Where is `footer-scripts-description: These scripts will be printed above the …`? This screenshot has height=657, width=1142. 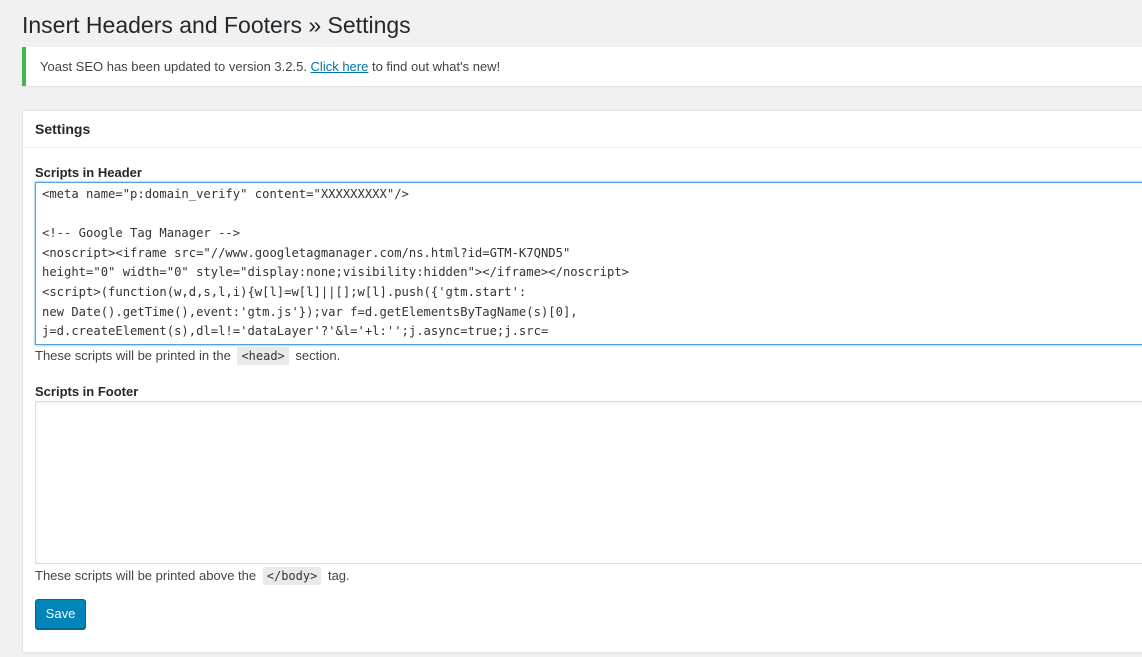
footer-scripts-description: These scripts will be printed above the … is located at coordinates (192, 576).